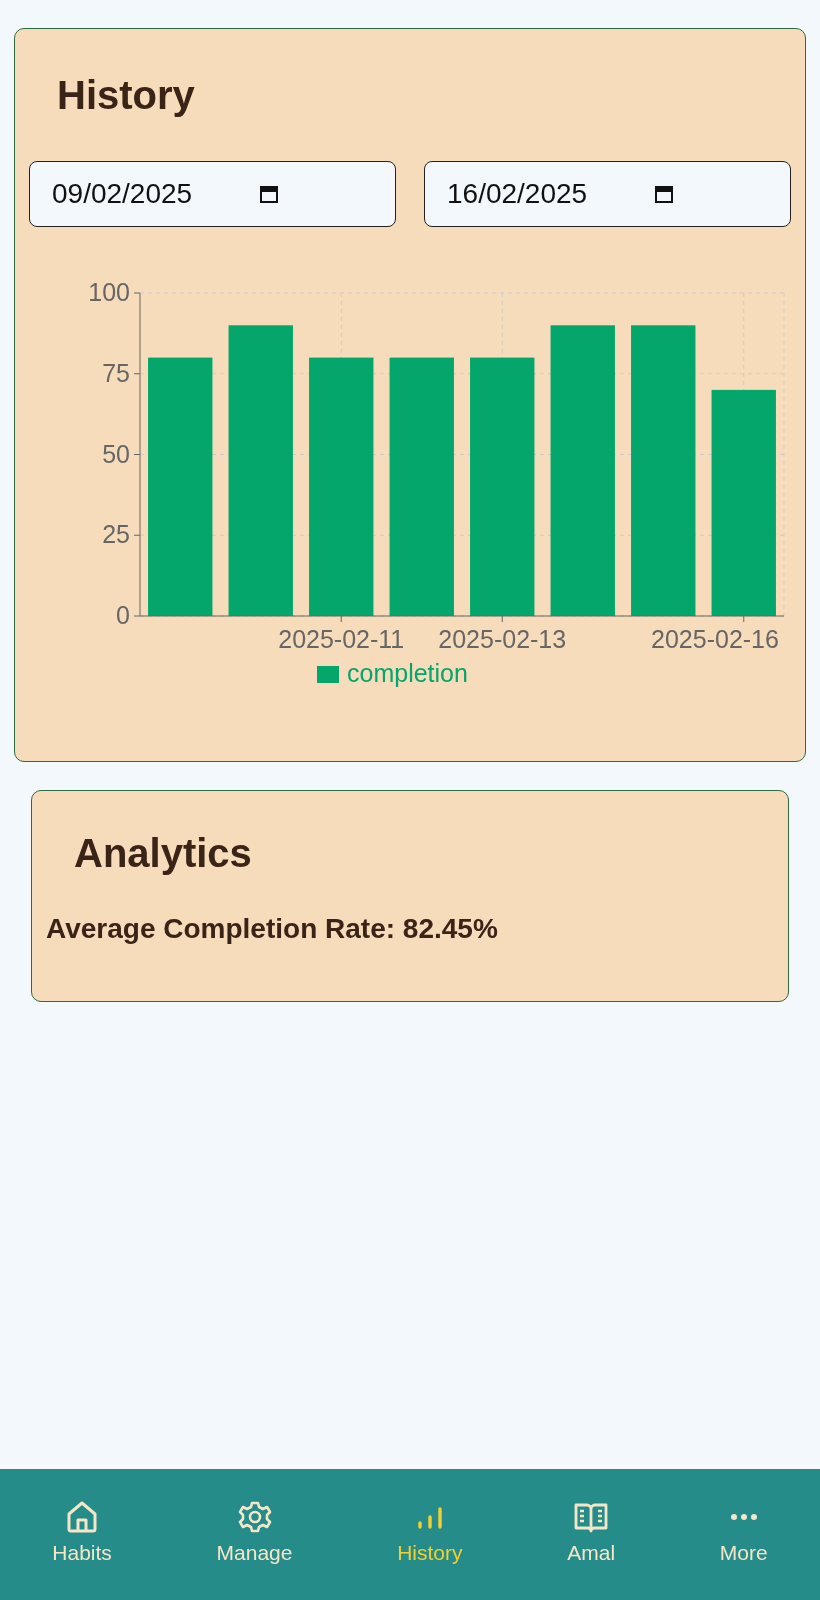 This screenshot has width=820, height=1600. What do you see at coordinates (328, 674) in the screenshot?
I see `legend-swatch` at bounding box center [328, 674].